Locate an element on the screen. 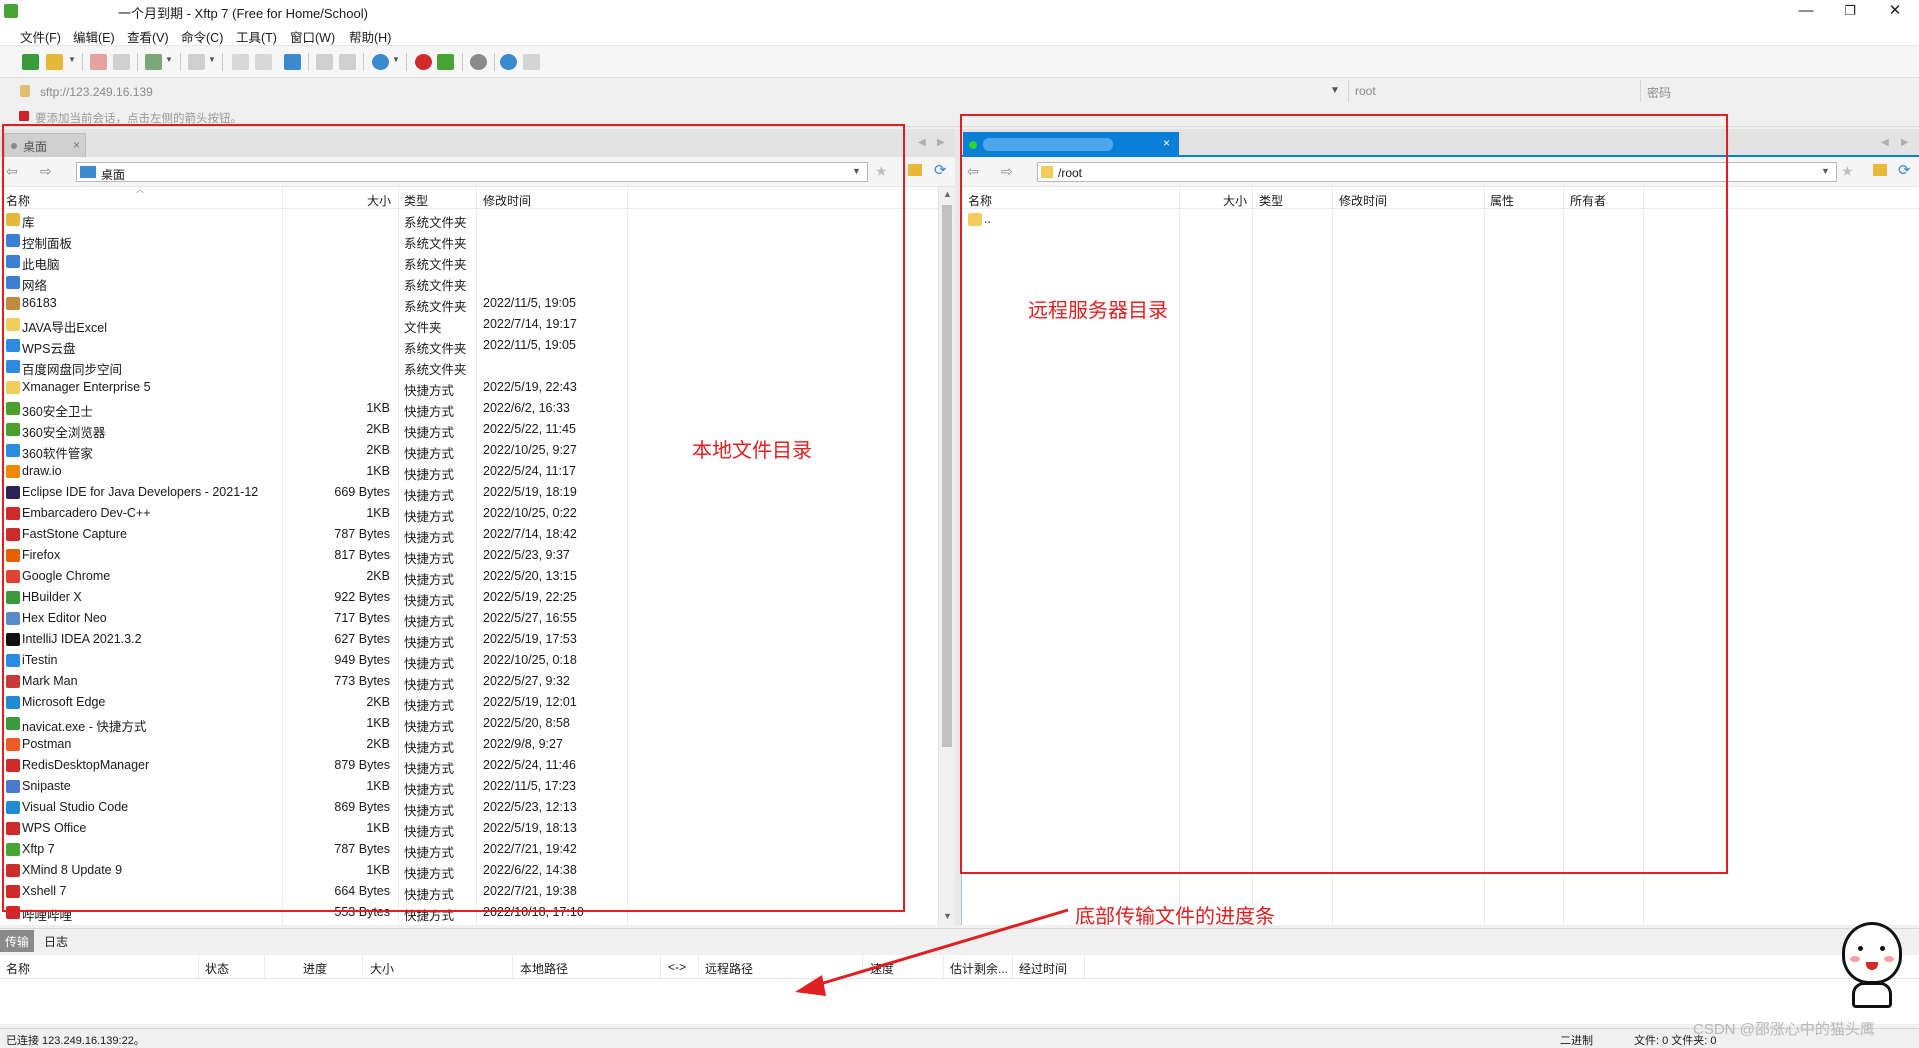 The height and width of the screenshot is (1048, 1919). annotation-arrow is located at coordinates (932, 952).